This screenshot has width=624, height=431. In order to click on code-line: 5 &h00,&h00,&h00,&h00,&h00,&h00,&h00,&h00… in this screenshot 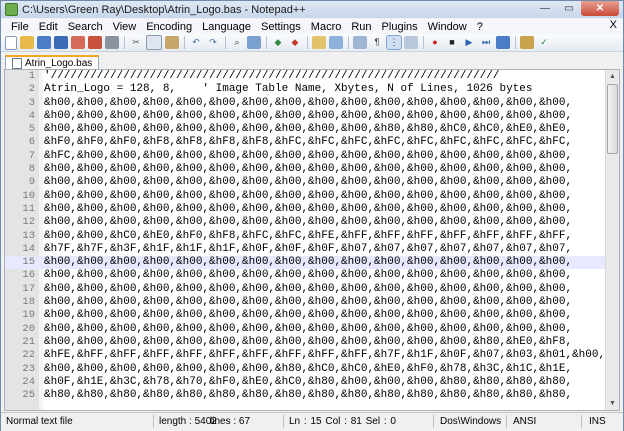, I will do `click(305, 129)`.